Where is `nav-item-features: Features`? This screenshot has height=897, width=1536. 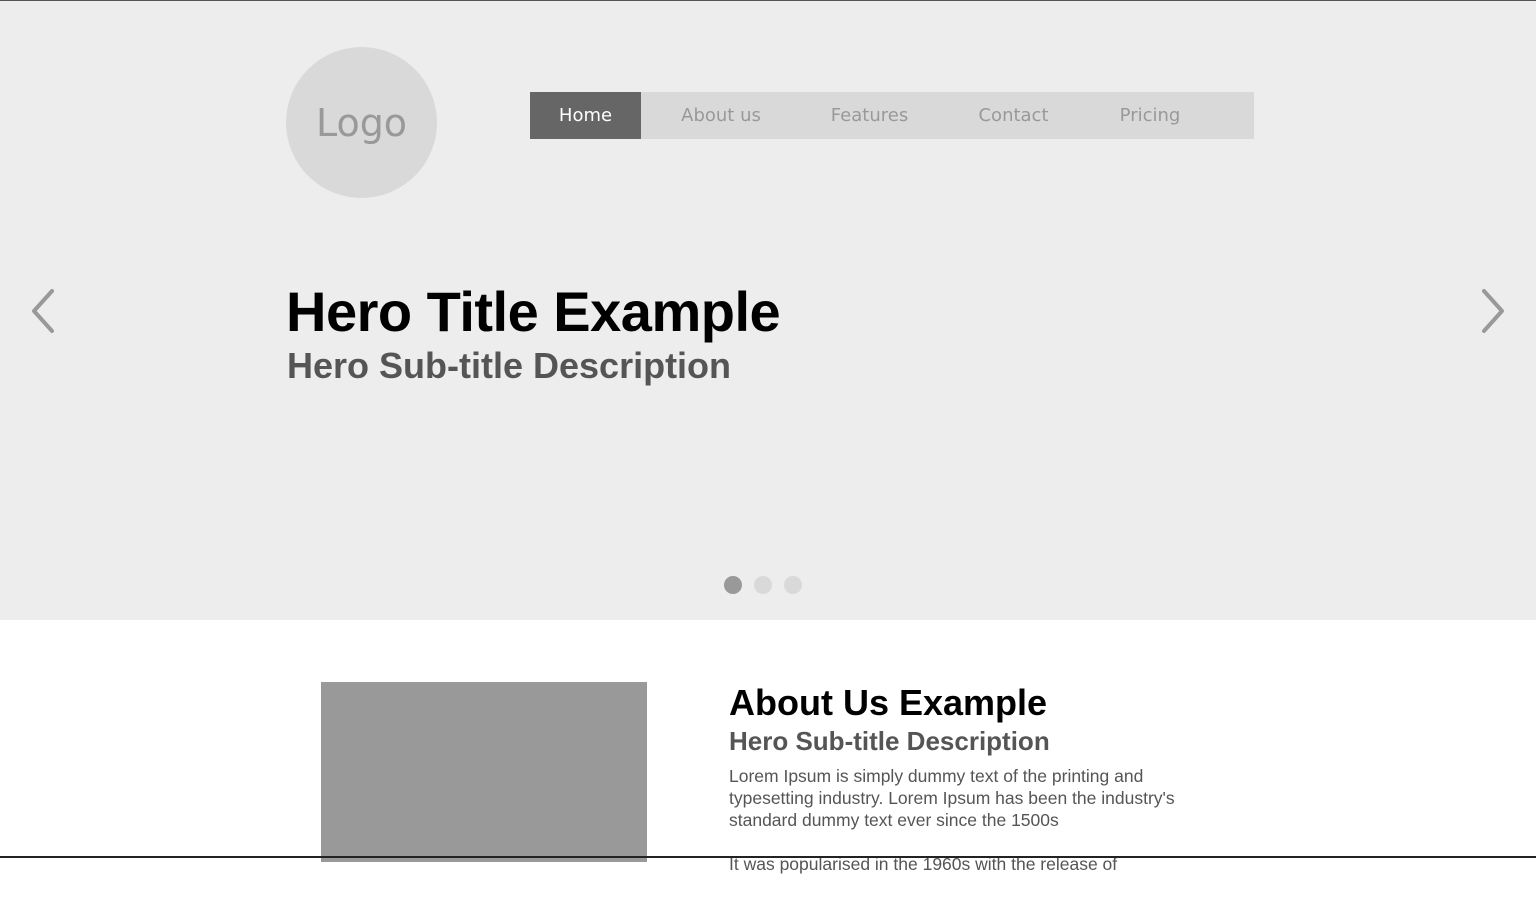
nav-item-features: Features is located at coordinates (869, 115).